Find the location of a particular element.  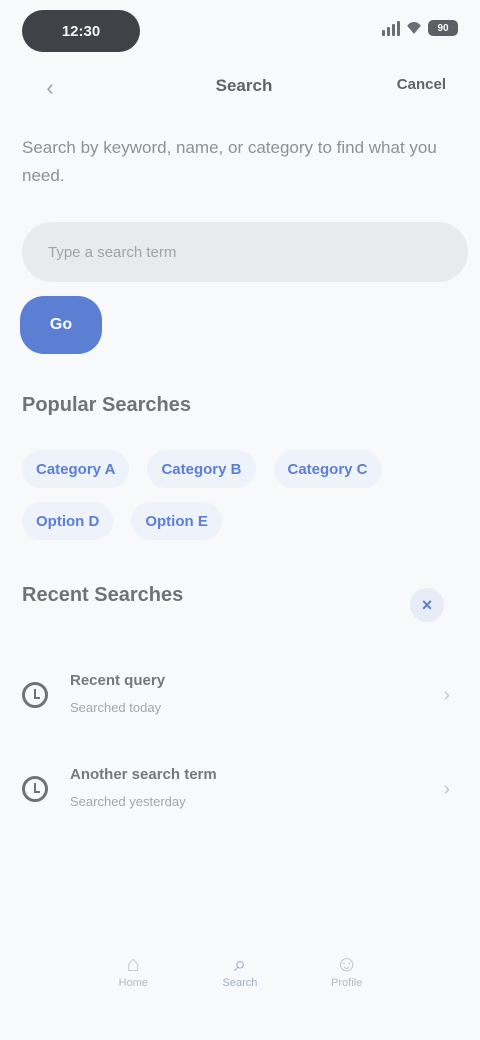

popular-chip: Category A is located at coordinates (76, 469).